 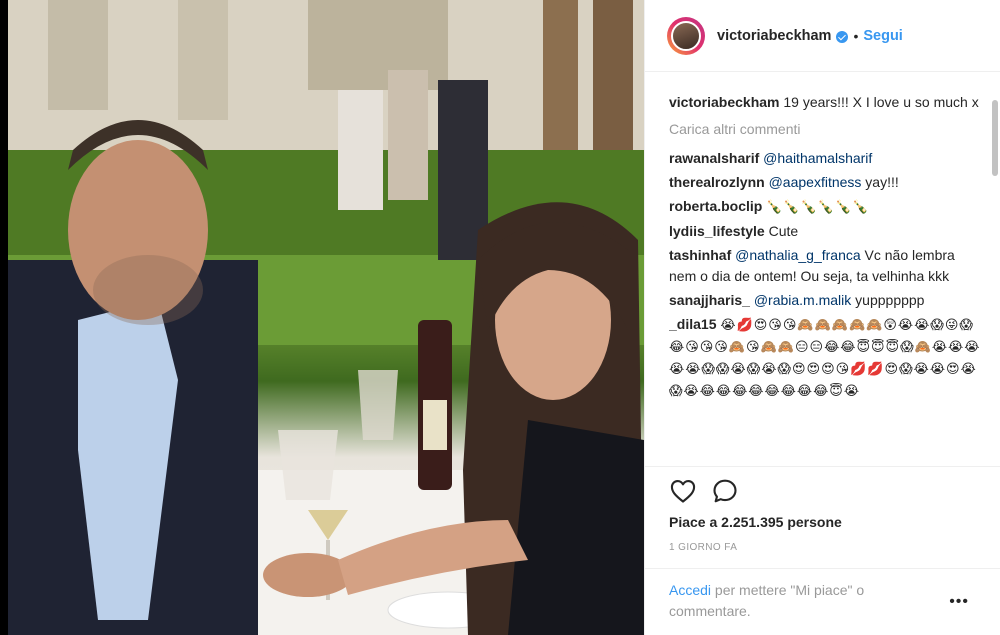 I want to click on likes-count: Piace a 2.251.395 persone, so click(x=755, y=522).